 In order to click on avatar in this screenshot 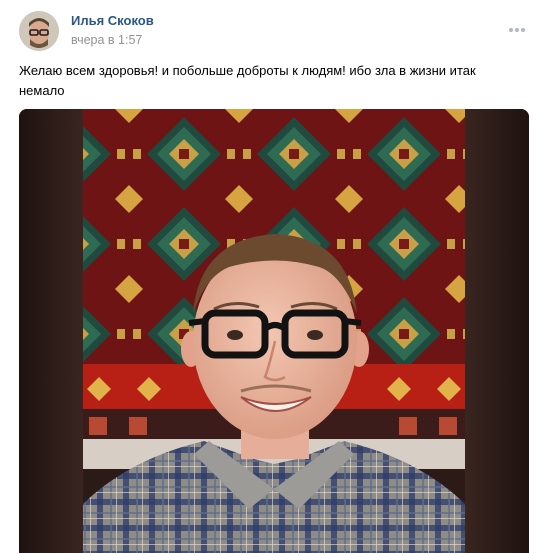, I will do `click(39, 31)`.